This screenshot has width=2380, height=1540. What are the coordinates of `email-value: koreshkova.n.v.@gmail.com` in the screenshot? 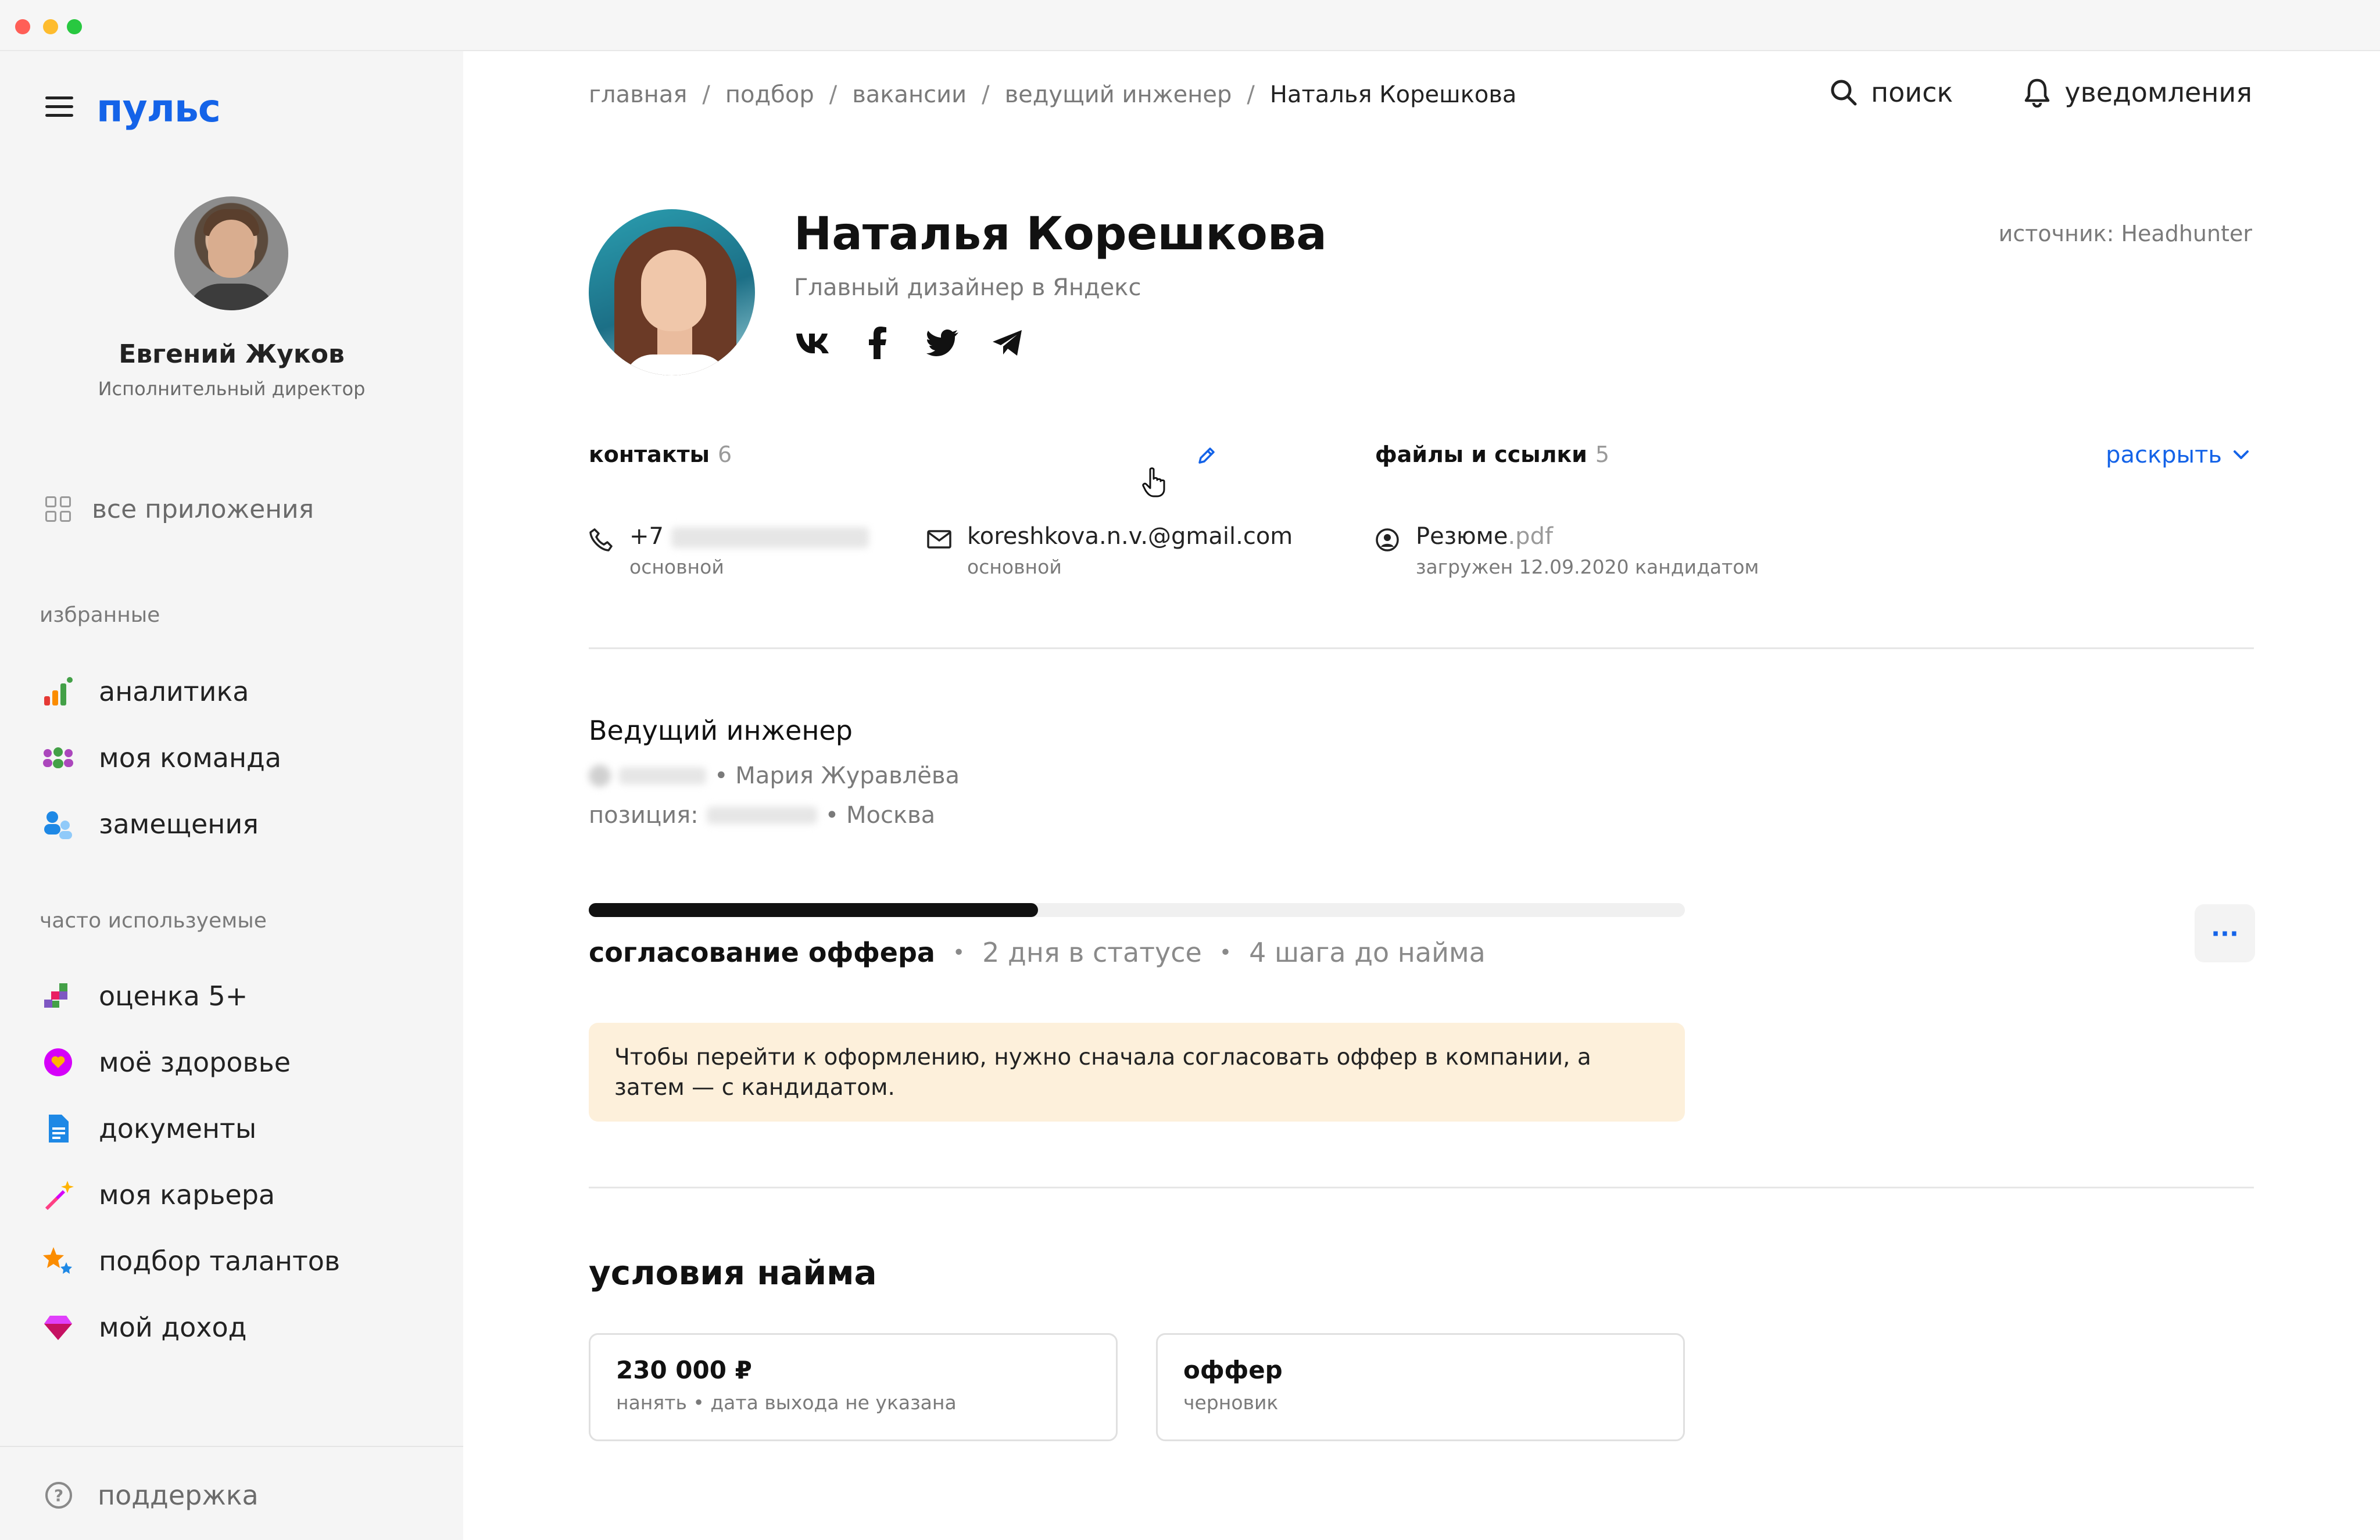 It's located at (1130, 536).